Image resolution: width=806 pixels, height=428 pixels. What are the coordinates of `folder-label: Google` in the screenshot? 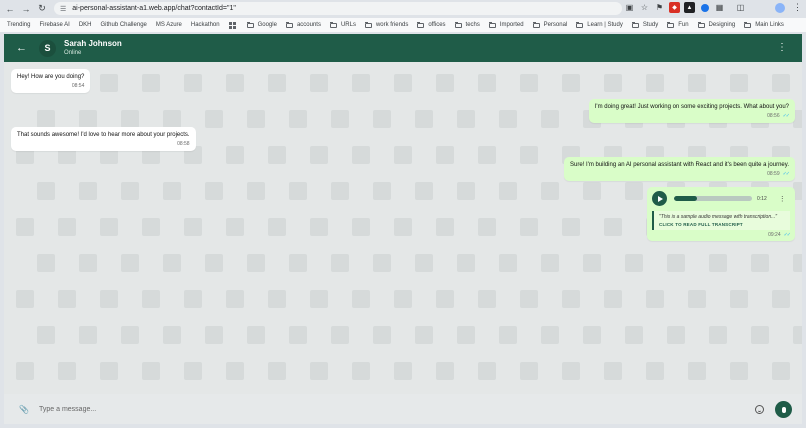 It's located at (267, 25).